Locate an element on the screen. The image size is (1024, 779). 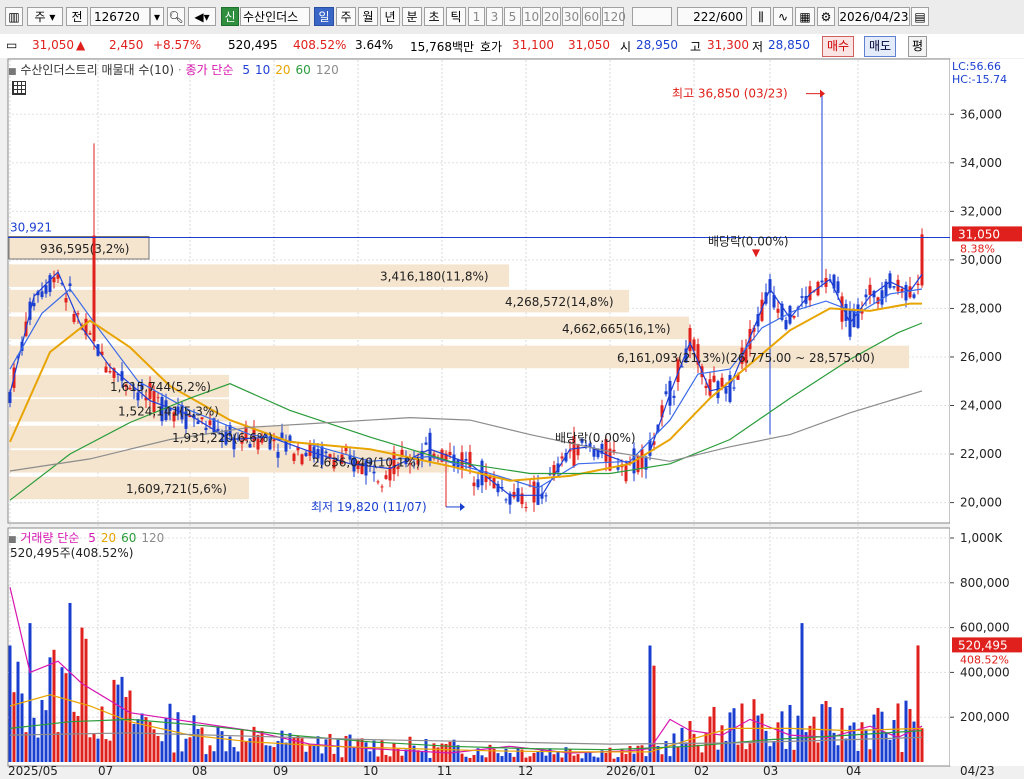
x-axis-label: 09 is located at coordinates (280, 771).